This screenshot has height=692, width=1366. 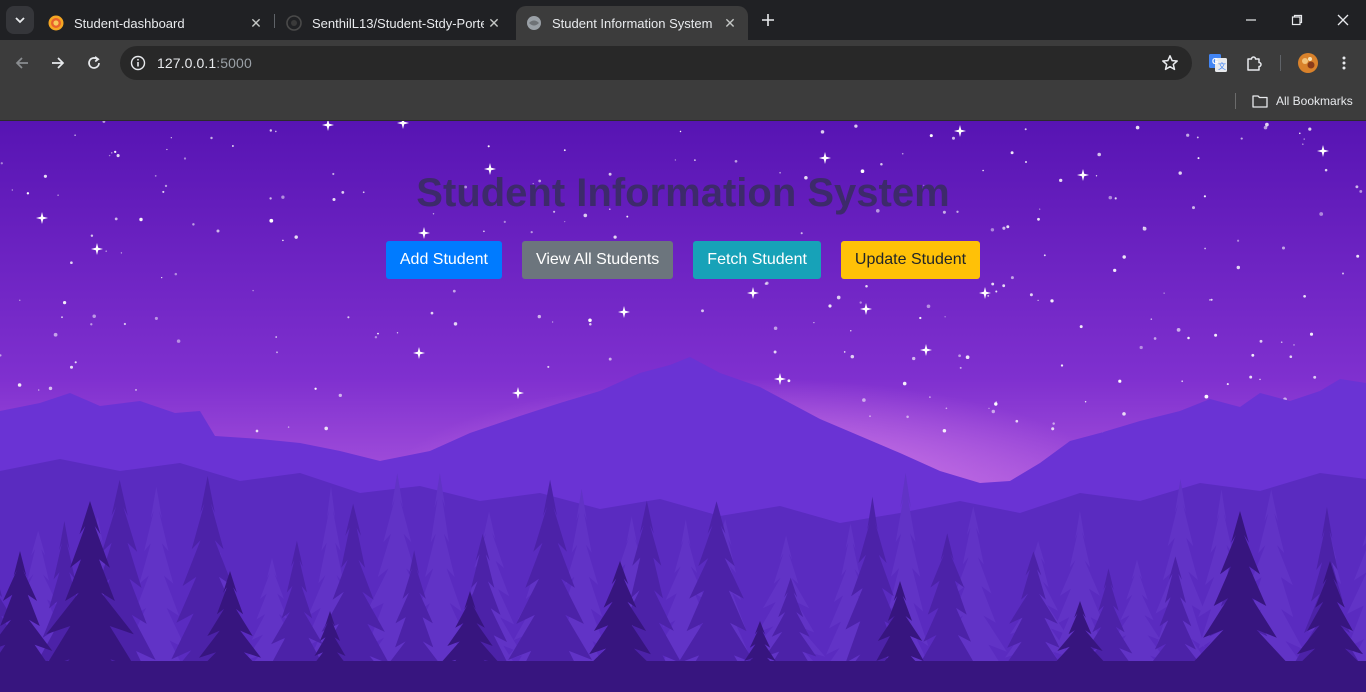 I want to click on view-all-students-button: View All Students, so click(x=597, y=260).